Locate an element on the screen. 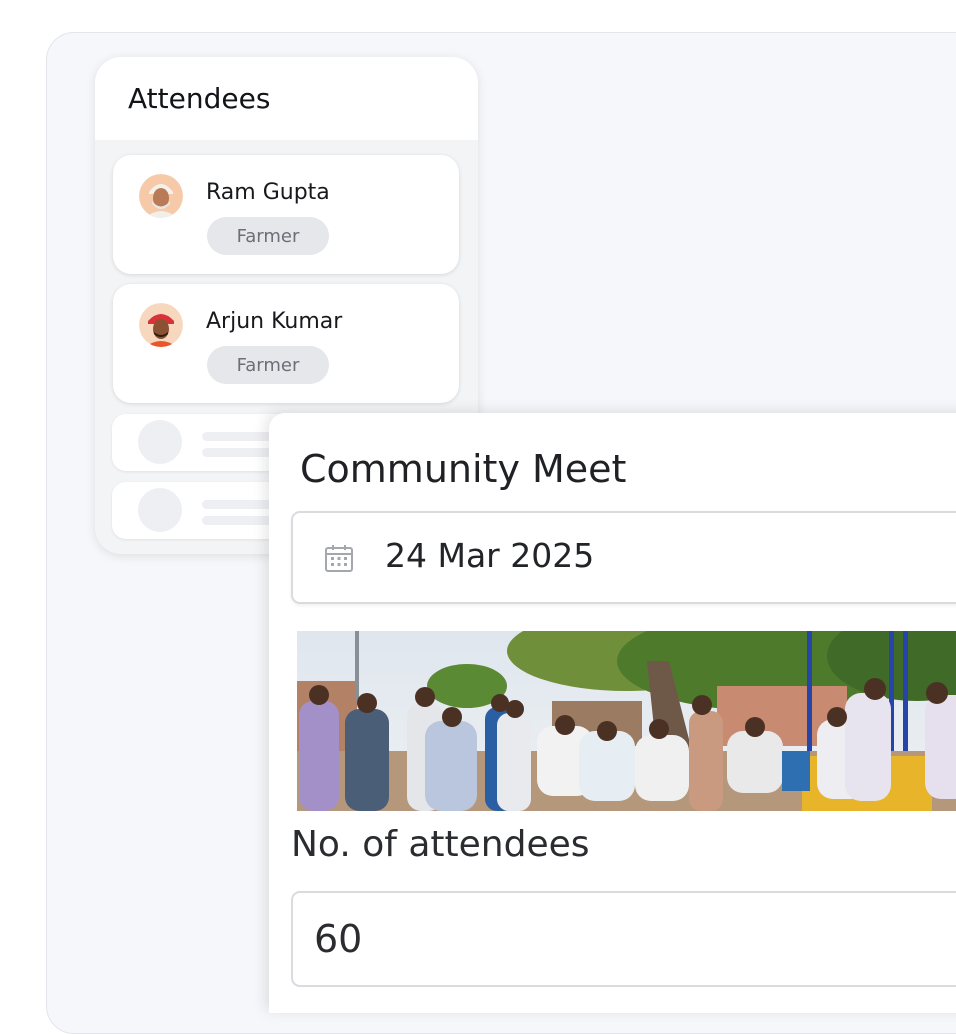  attendee-count-value: 60 is located at coordinates (338, 939).